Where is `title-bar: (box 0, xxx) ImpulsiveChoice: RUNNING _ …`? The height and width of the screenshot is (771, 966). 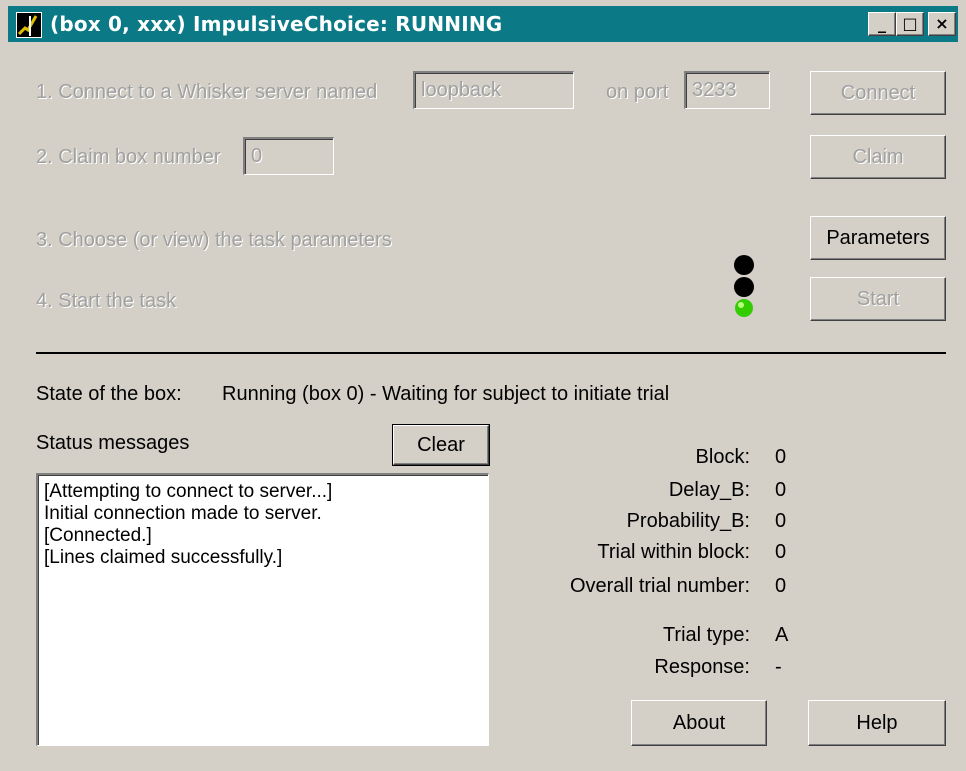
title-bar: (box 0, xxx) ImpulsiveChoice: RUNNING _ … is located at coordinates (483, 24).